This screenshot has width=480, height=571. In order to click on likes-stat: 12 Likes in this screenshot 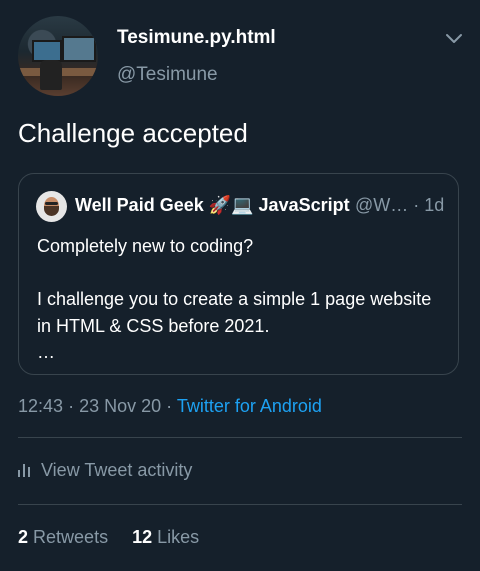, I will do `click(165, 537)`.